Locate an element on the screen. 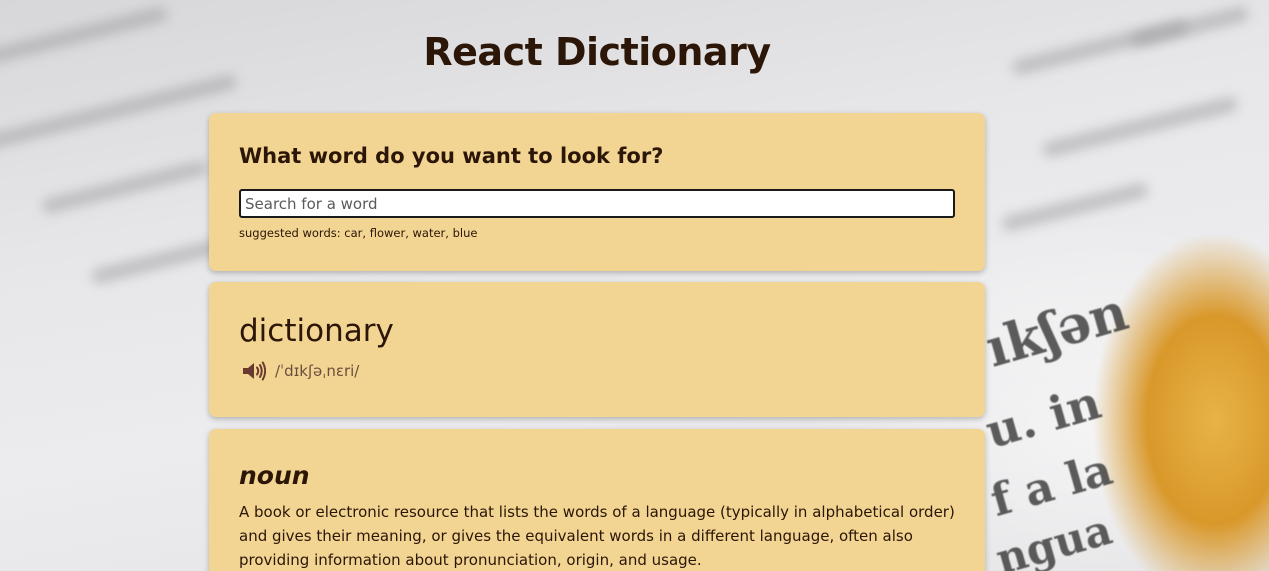 Image resolution: width=1269 pixels, height=571 pixels. phonetic-row: /ˈdɪkʃəˌnɛri/ is located at coordinates (300, 371).